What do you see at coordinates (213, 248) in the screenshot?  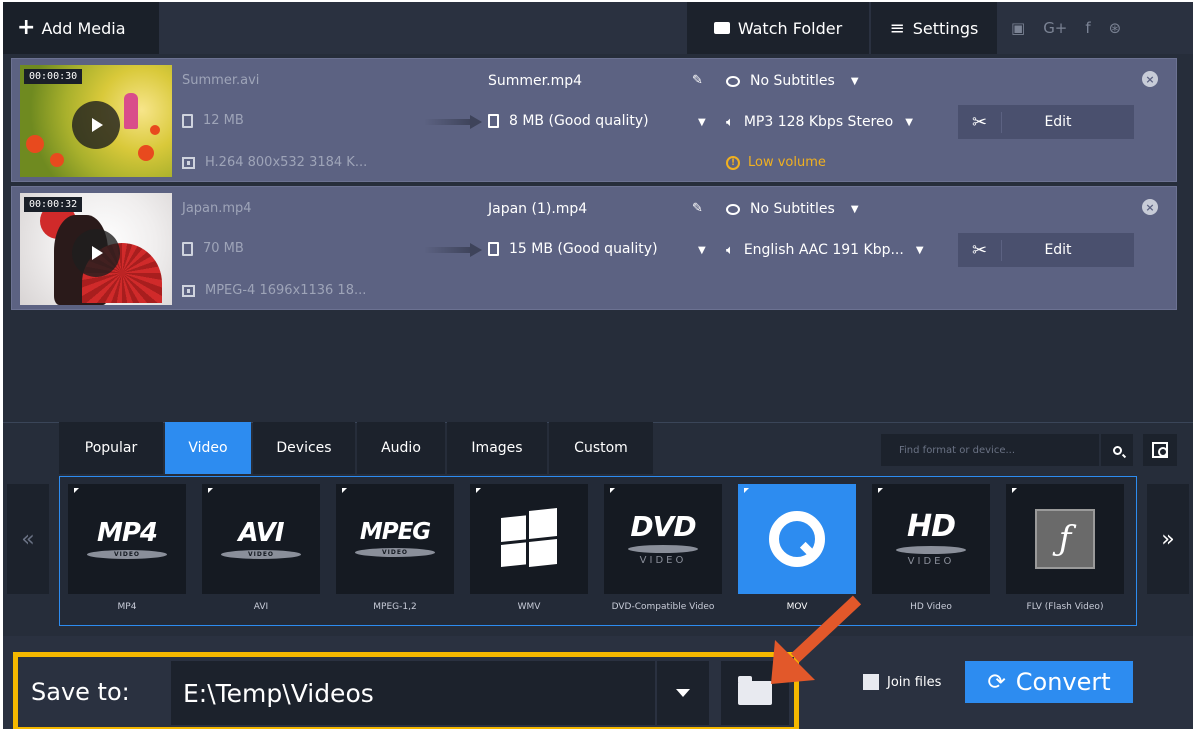 I see `source-size: 70 MB` at bounding box center [213, 248].